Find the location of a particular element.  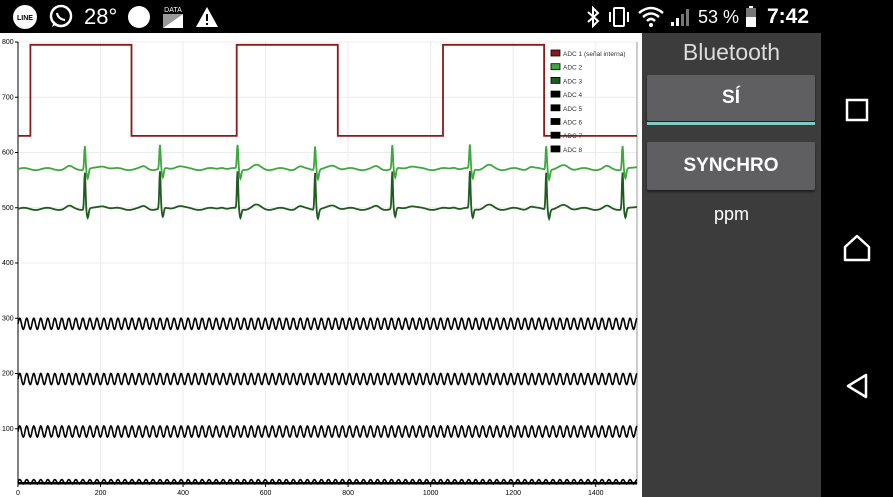

whatsapp-icon is located at coordinates (61, 17).